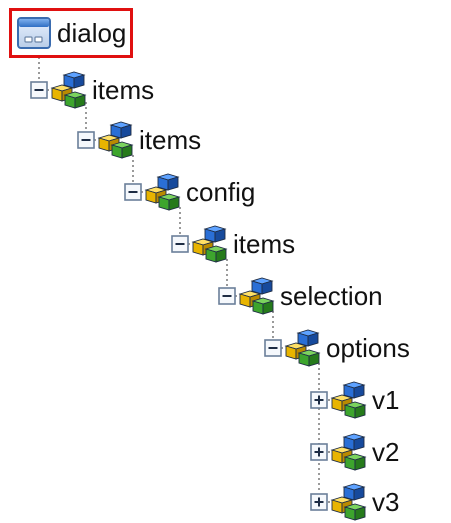 This screenshot has height=523, width=451. Describe the element at coordinates (386, 400) in the screenshot. I see `tree-node-label: v1` at that location.